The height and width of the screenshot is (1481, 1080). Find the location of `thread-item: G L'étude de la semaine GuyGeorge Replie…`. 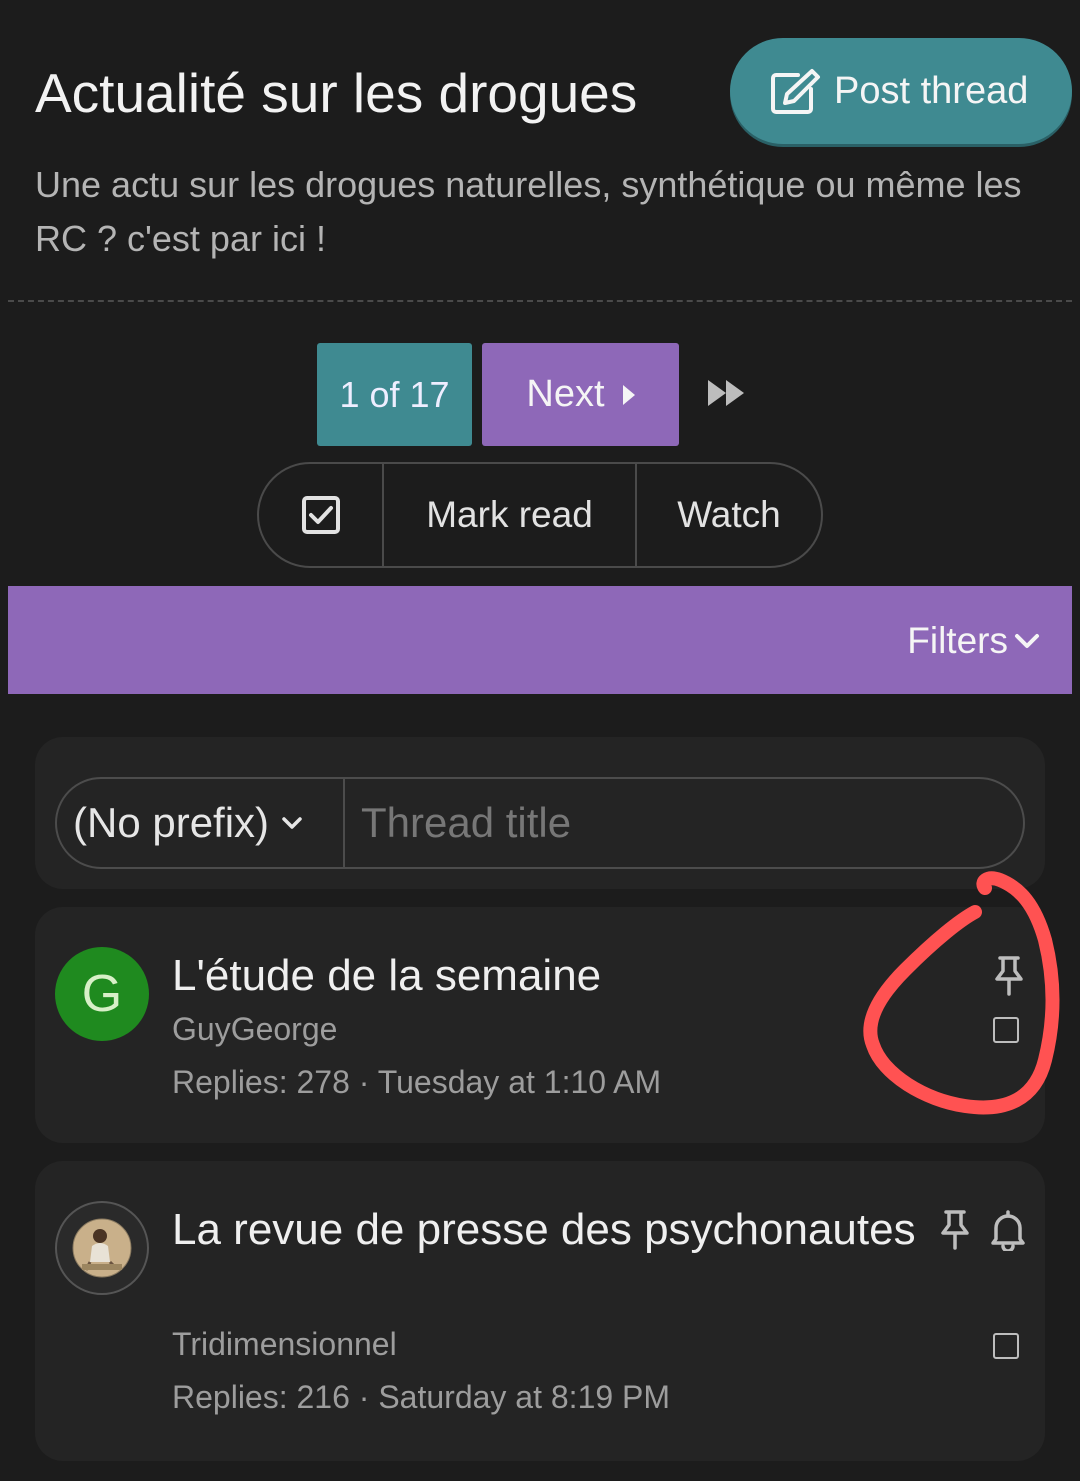

thread-item: G L'étude de la semaine GuyGeorge Replie… is located at coordinates (540, 1025).